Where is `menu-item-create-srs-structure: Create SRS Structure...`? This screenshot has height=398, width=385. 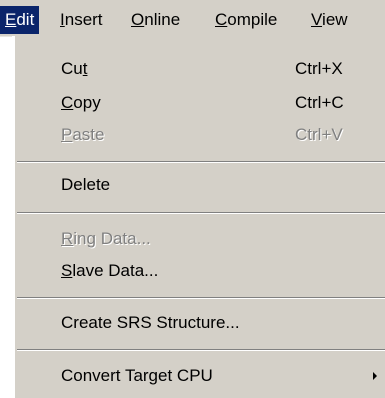 menu-item-create-srs-structure: Create SRS Structure... is located at coordinates (199, 323).